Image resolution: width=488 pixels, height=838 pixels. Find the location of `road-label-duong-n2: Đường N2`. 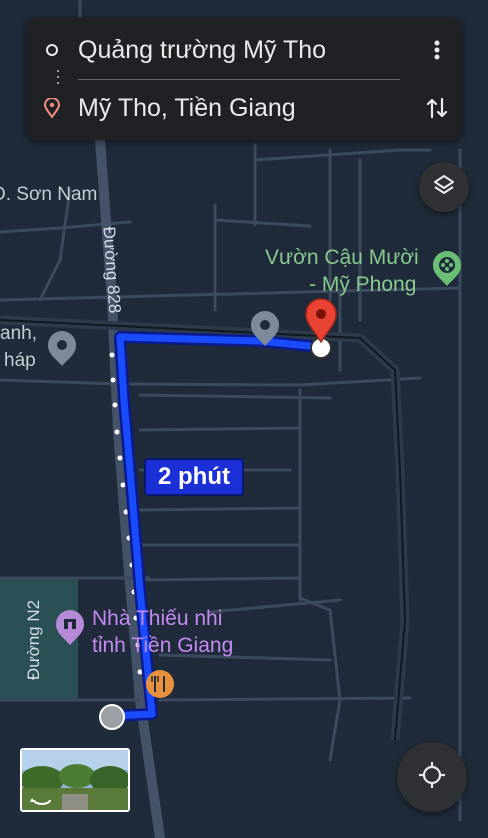

road-label-duong-n2: Đường N2 is located at coordinates (34, 640).